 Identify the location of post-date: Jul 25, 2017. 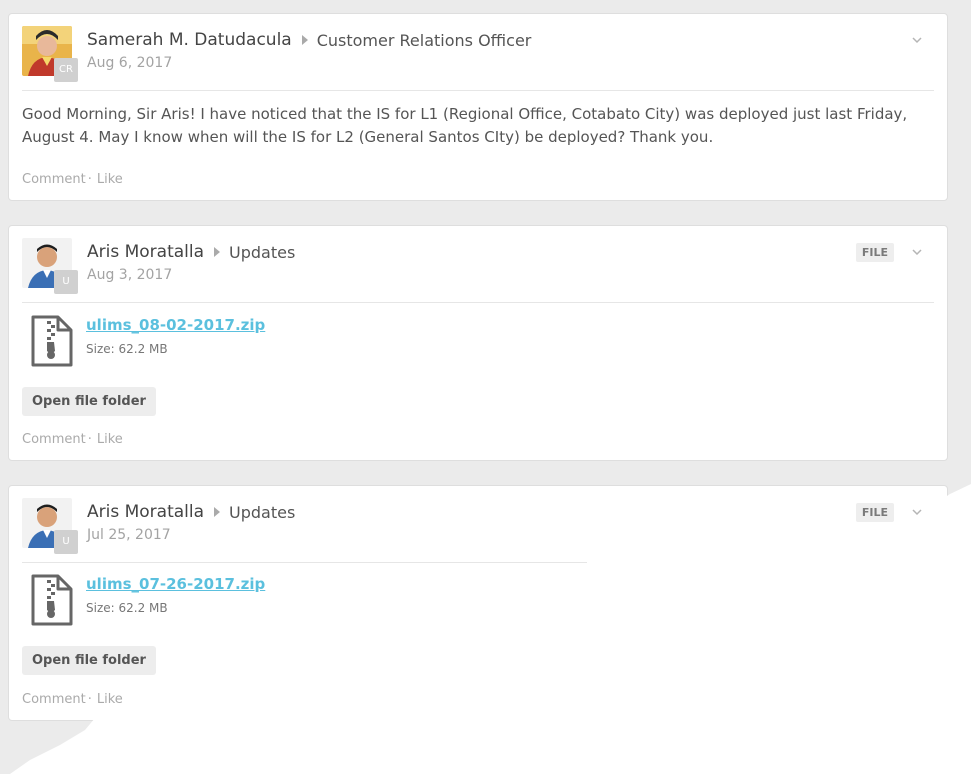
(191, 535).